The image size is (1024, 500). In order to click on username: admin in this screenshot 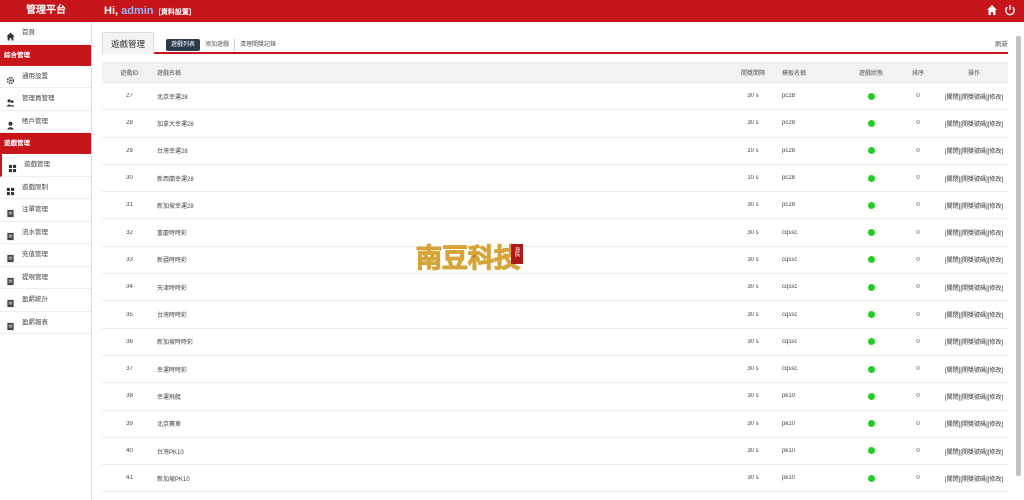, I will do `click(137, 11)`.